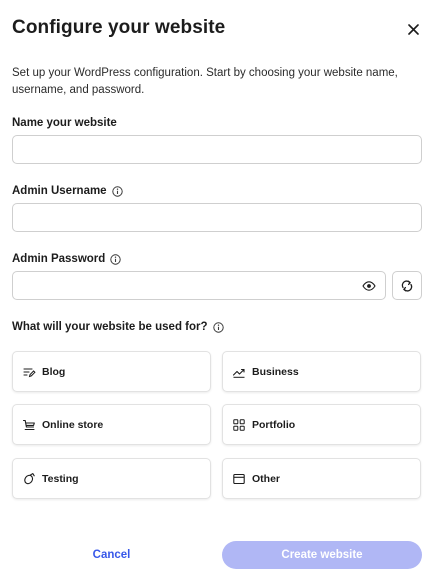 The image size is (437, 587). Describe the element at coordinates (321, 424) in the screenshot. I see `usage-option-portfolio: Portfolio` at that location.